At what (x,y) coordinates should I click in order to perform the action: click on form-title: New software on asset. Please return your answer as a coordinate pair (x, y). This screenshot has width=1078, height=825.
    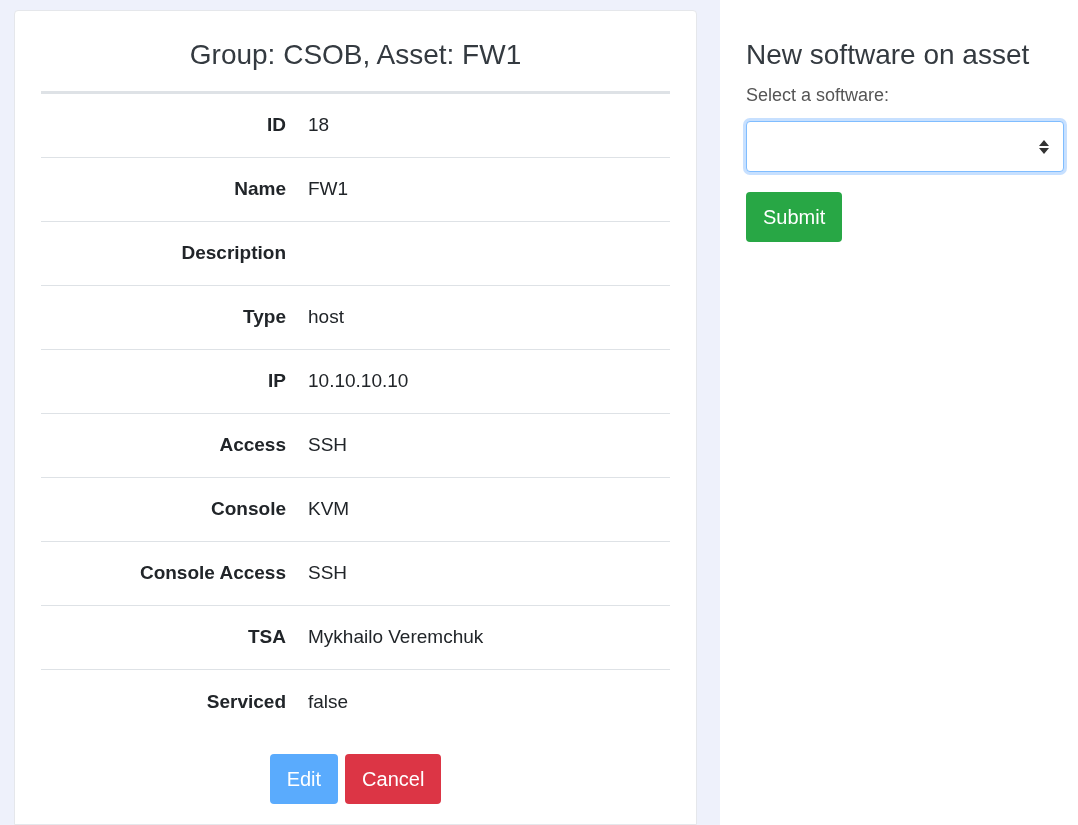
    Looking at the image, I should click on (888, 55).